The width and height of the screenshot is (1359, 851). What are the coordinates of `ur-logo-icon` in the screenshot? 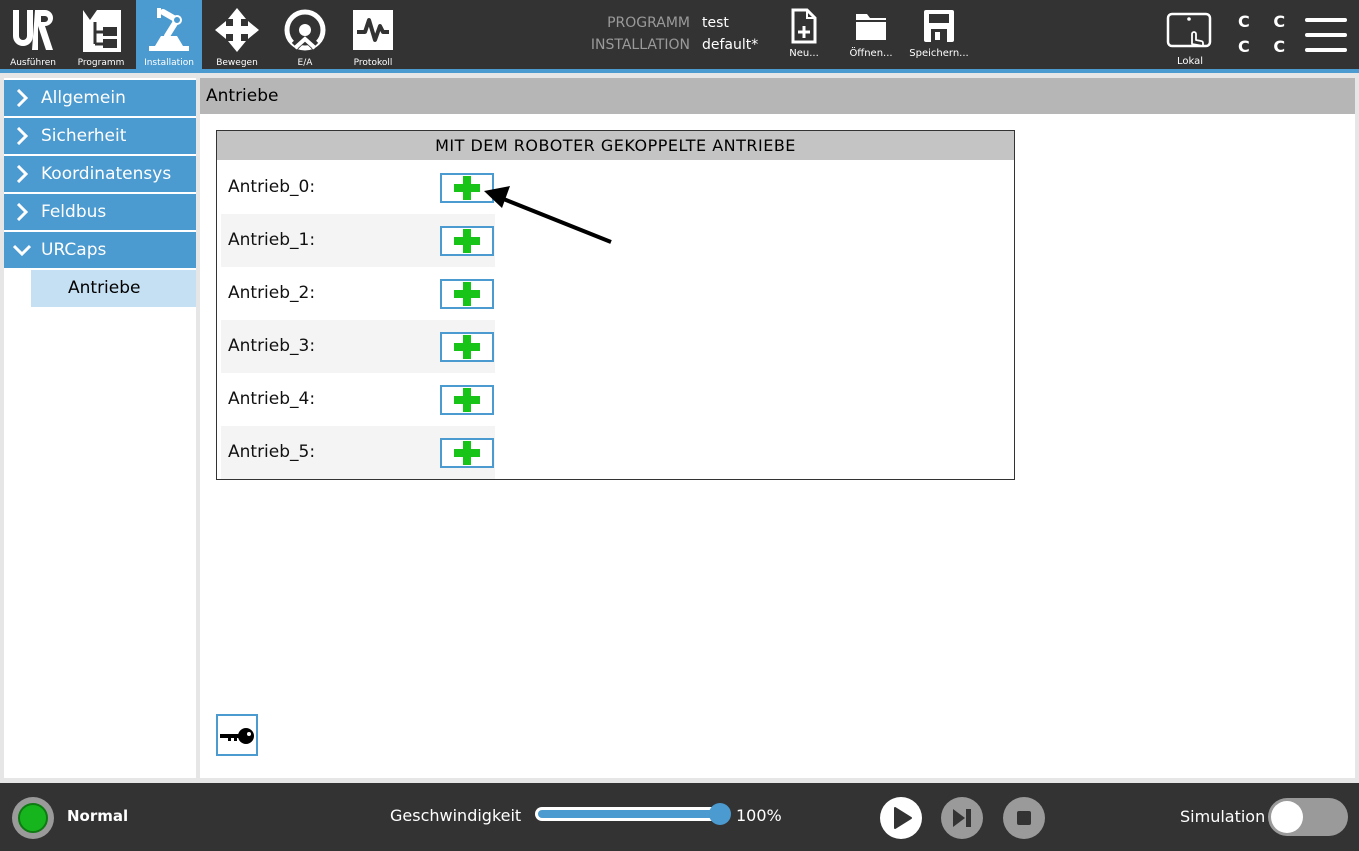 It's located at (33, 30).